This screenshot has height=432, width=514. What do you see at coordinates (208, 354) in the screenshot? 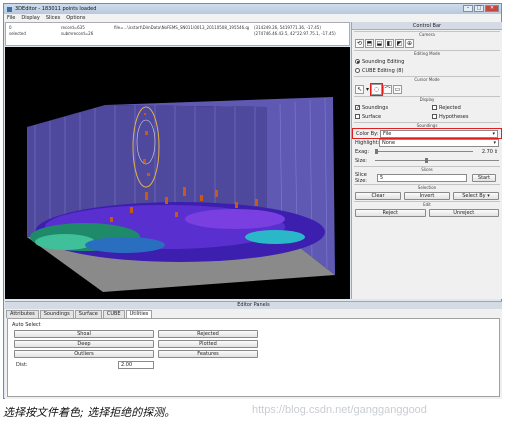
I see `features-button: Features` at bounding box center [208, 354].